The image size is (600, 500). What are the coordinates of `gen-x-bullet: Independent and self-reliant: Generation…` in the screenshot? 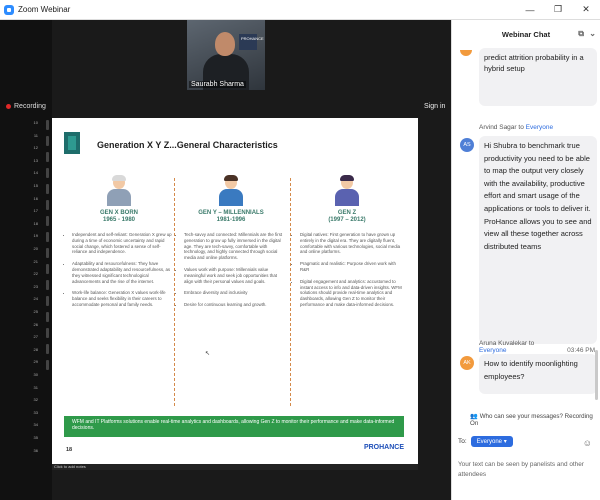 It's located at (123, 243).